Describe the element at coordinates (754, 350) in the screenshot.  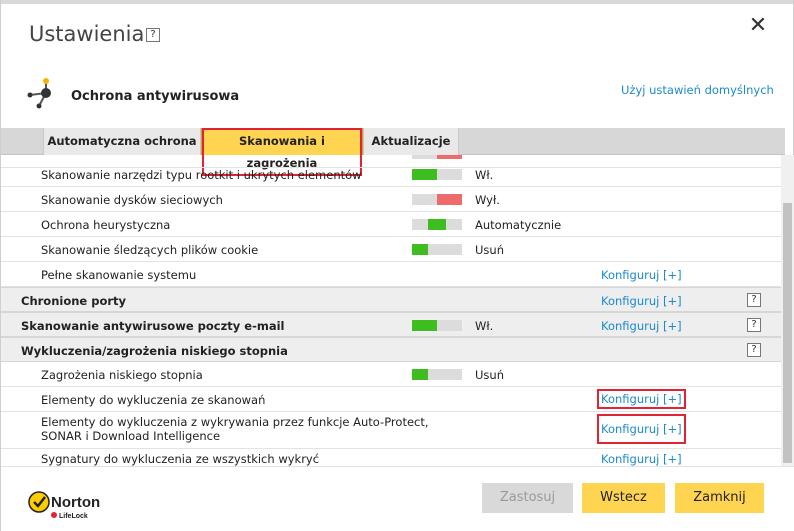
I see `exclusions-help-icon: ?` at that location.